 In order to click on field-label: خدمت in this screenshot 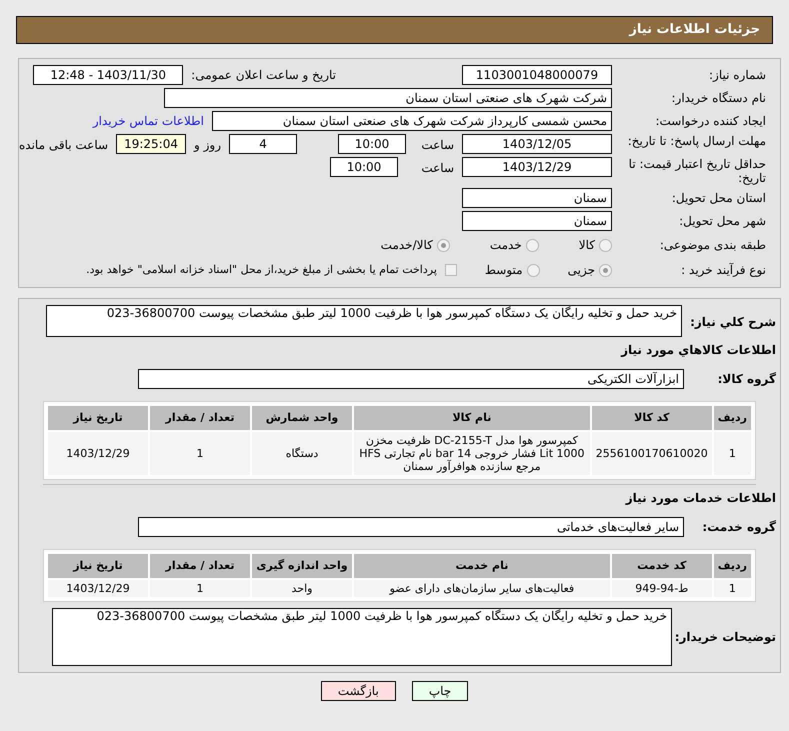, I will do `click(506, 245)`.